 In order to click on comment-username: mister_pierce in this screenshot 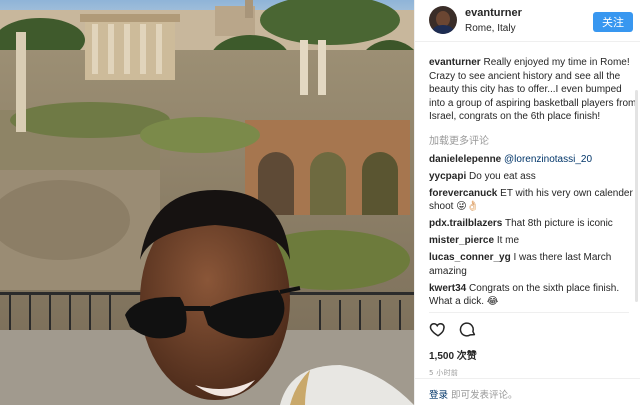, I will do `click(461, 240)`.